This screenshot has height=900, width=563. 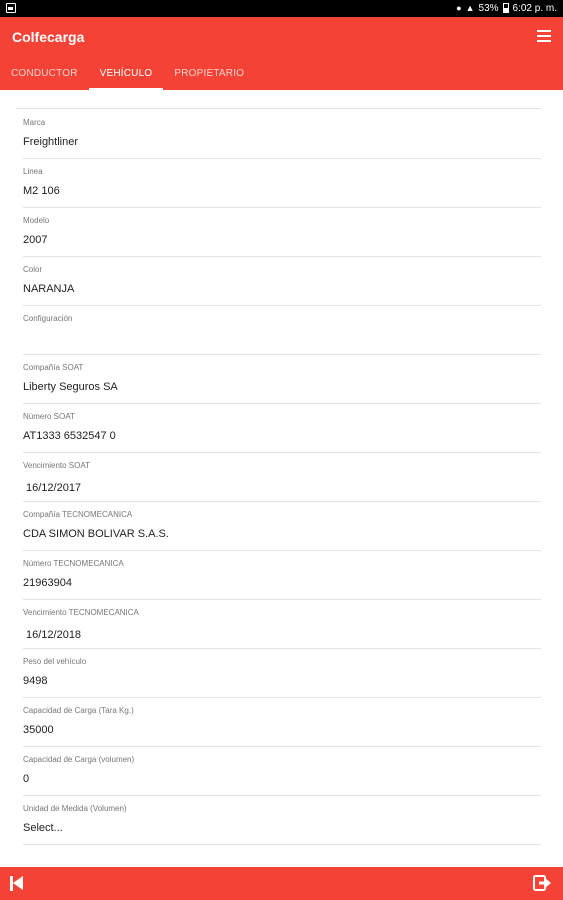 I want to click on field-value: Freightliner, so click(x=51, y=142).